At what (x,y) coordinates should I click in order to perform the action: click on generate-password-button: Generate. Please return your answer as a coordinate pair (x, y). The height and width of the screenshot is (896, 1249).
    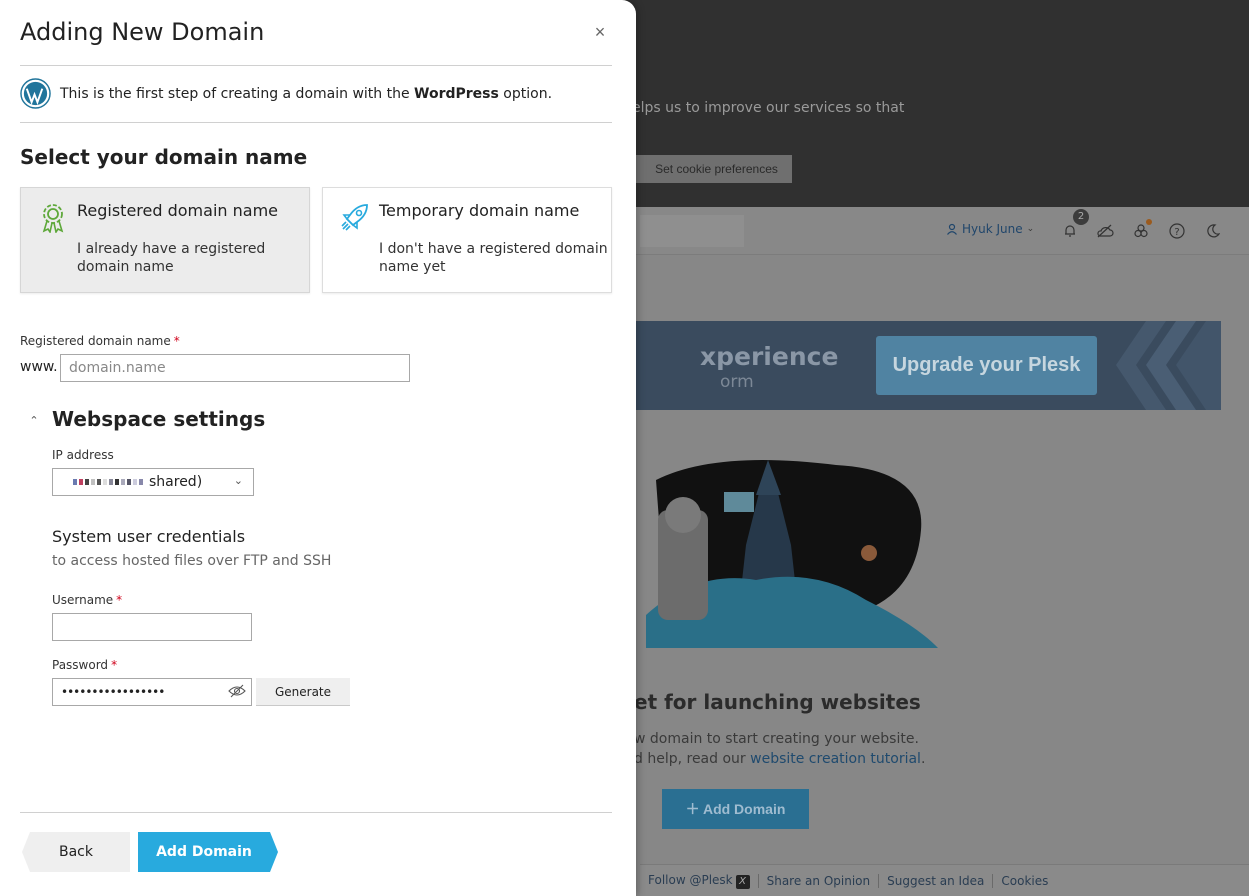
    Looking at the image, I should click on (303, 692).